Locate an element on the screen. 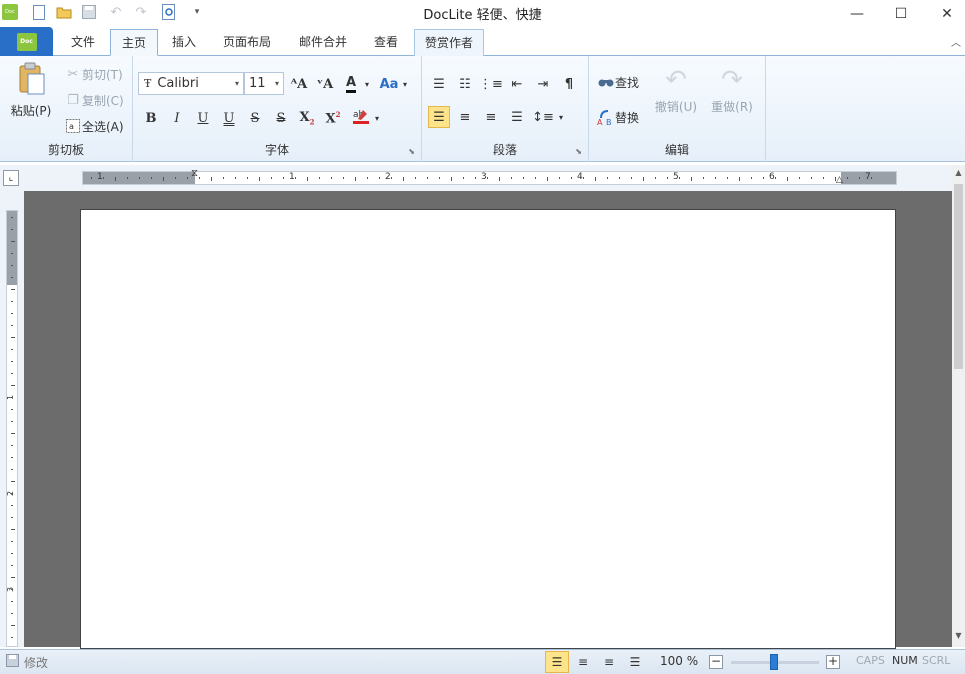  subscript-icon: X2 is located at coordinates (307, 118).